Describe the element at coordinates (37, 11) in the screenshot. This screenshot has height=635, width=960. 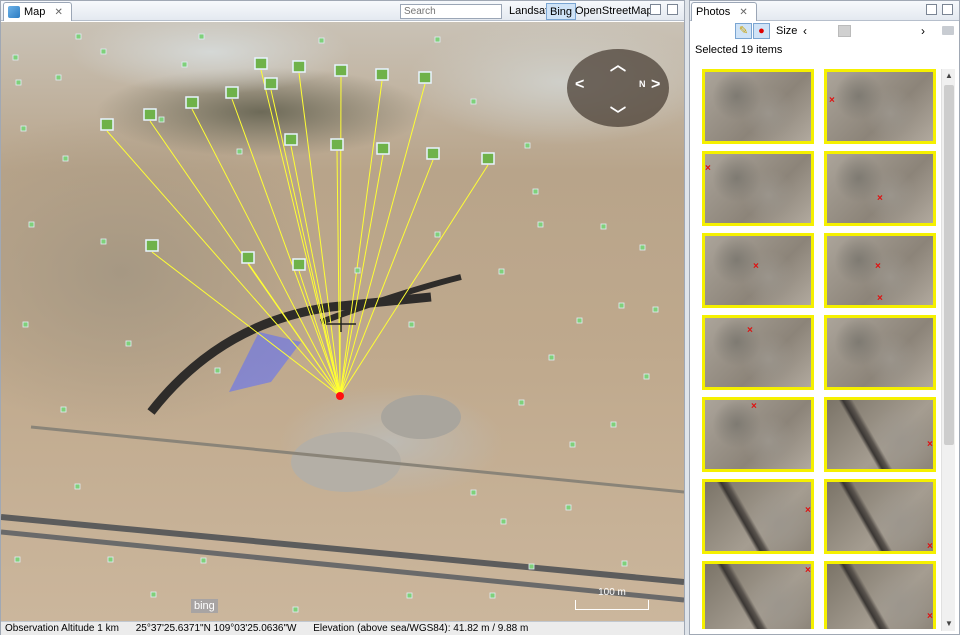
I see `tab-map: Map ✕` at that location.